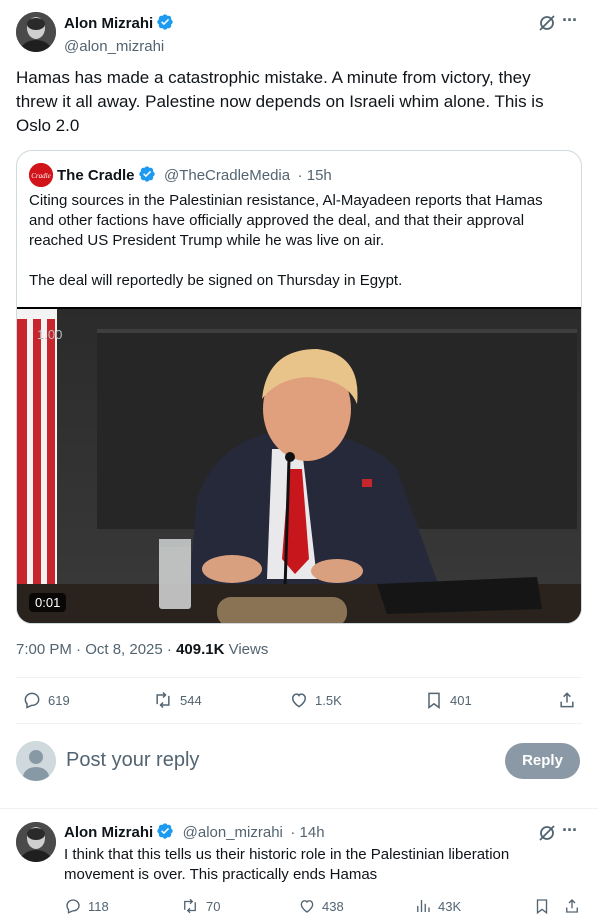  What do you see at coordinates (119, 34) in the screenshot?
I see `author-identity: Alon Mizrahi @alon_mizrahi` at bounding box center [119, 34].